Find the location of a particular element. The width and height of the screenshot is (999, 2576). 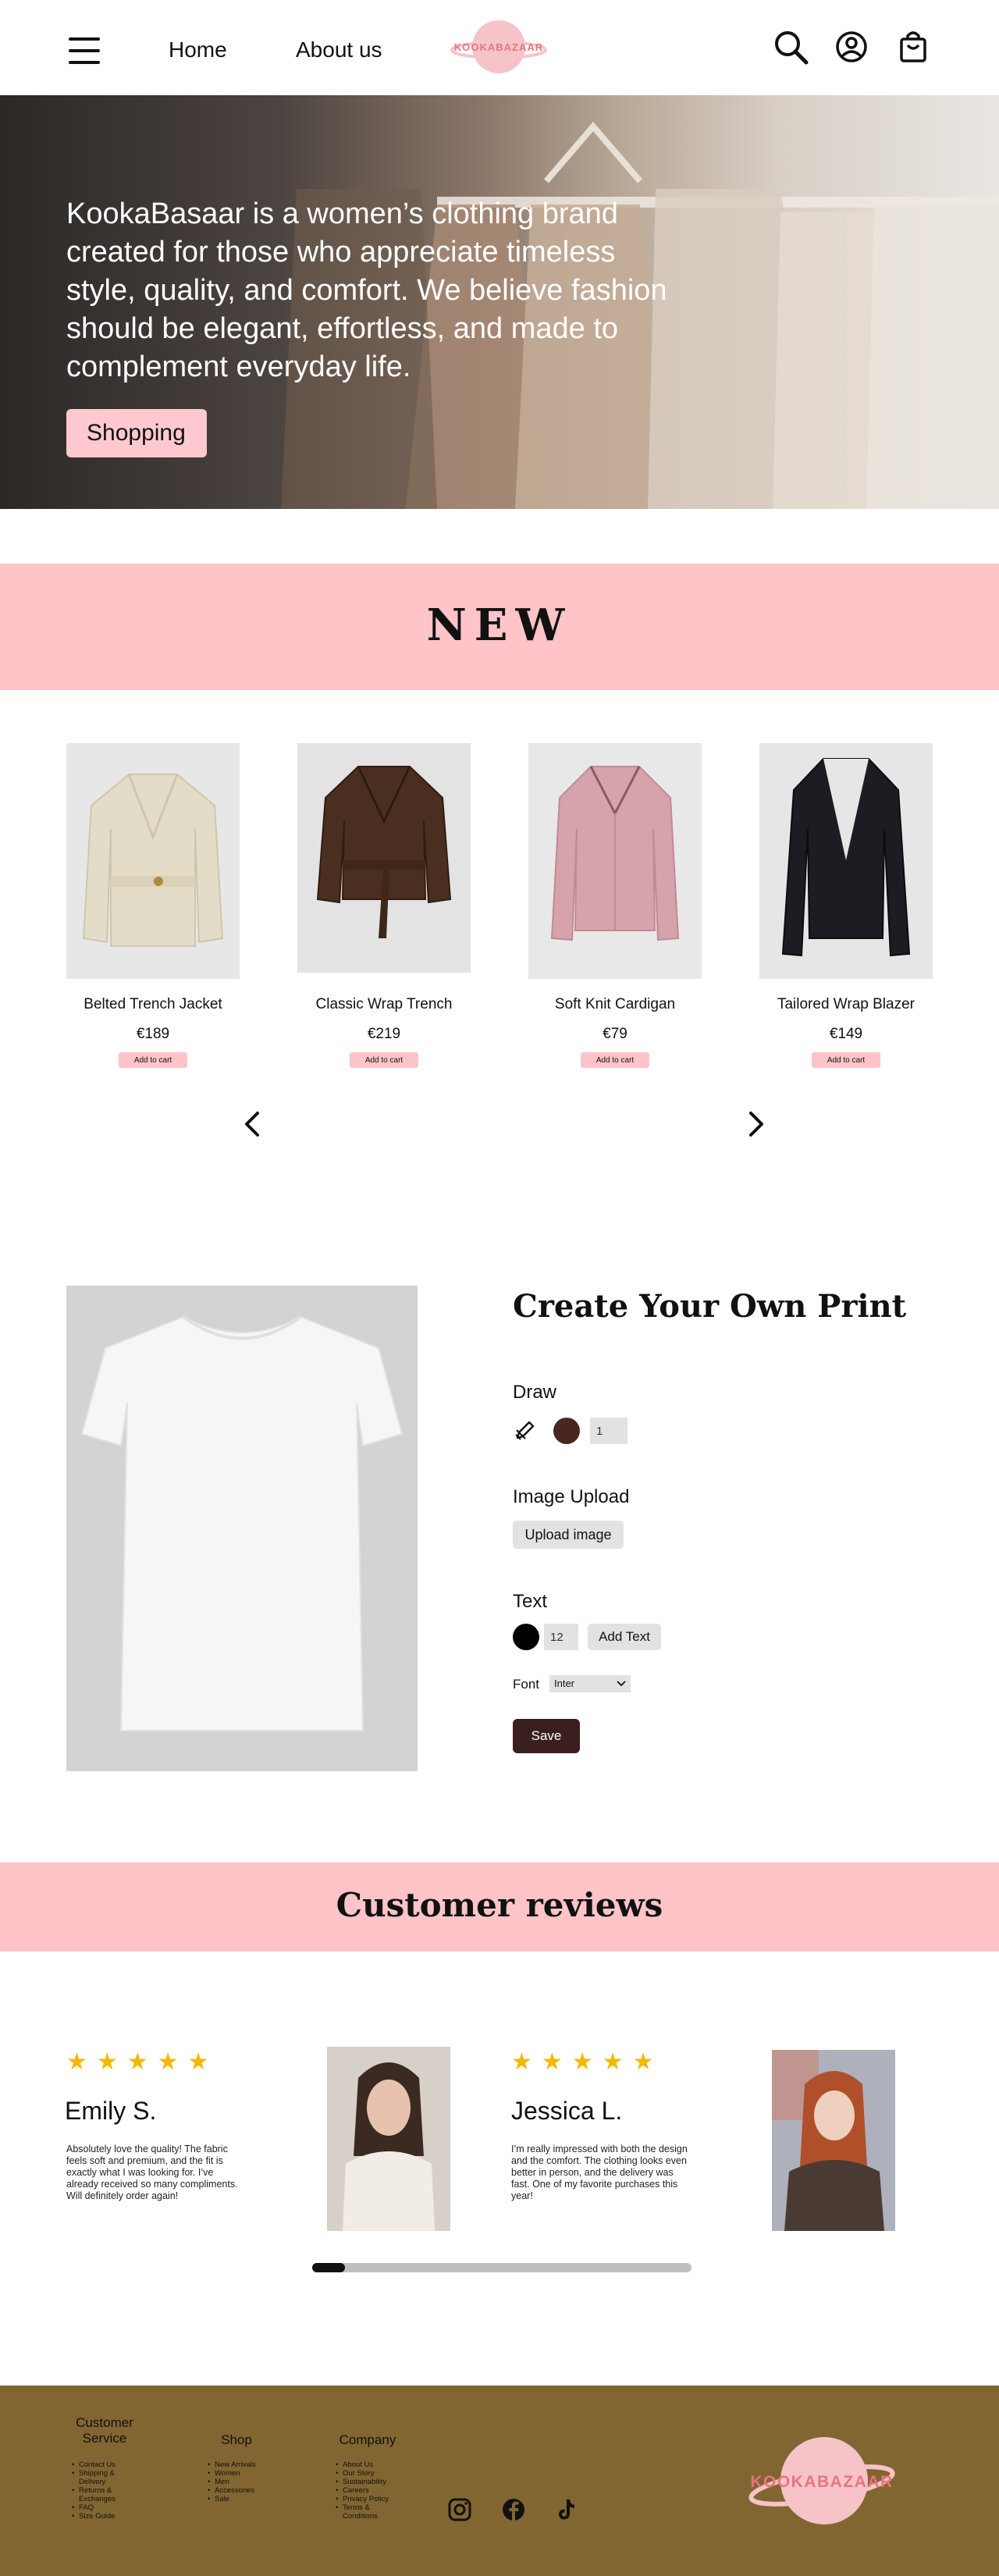

reviews-scrollbar is located at coordinates (501, 2267).